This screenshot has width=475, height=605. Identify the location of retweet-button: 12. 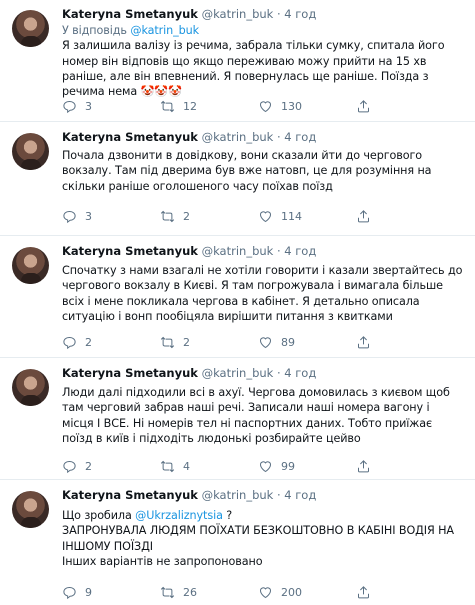
(178, 106).